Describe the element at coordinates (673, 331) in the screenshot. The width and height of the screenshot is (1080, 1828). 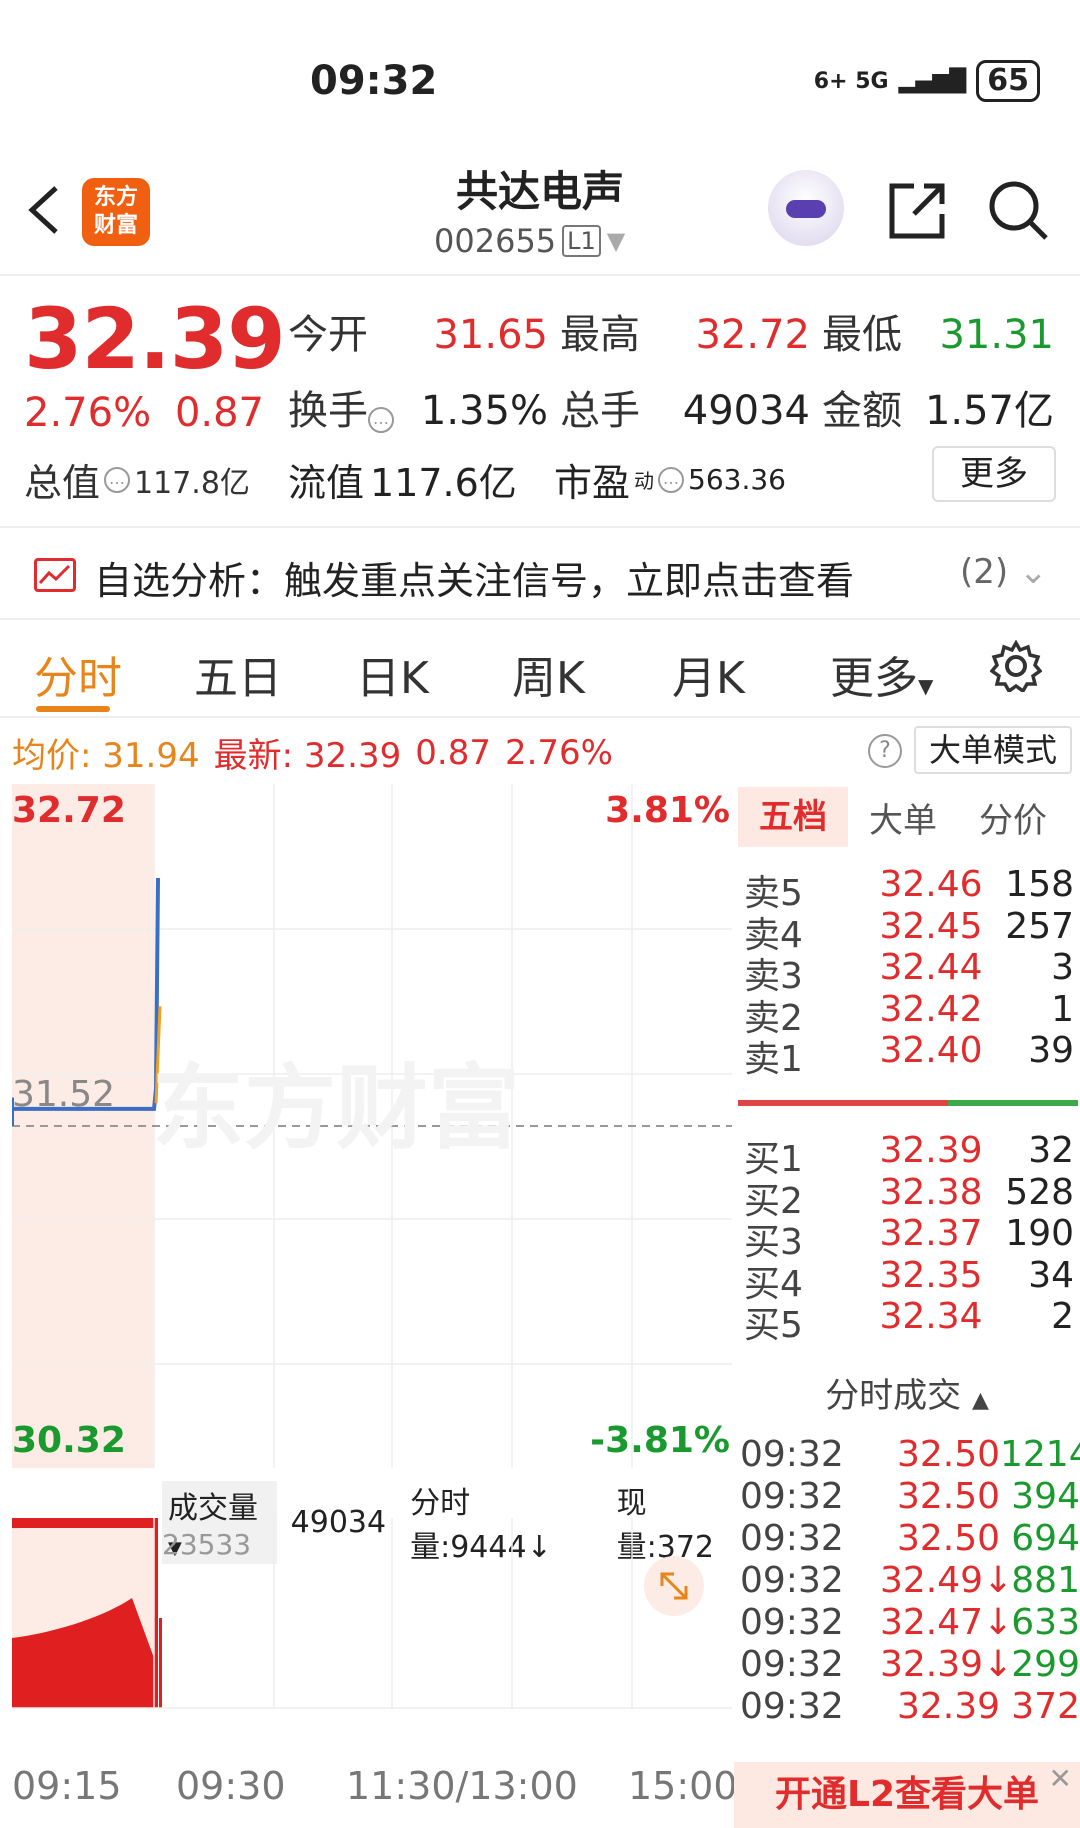
I see `quote-row-1: 今开 31.65 最高 32.72 最低 31.31` at that location.